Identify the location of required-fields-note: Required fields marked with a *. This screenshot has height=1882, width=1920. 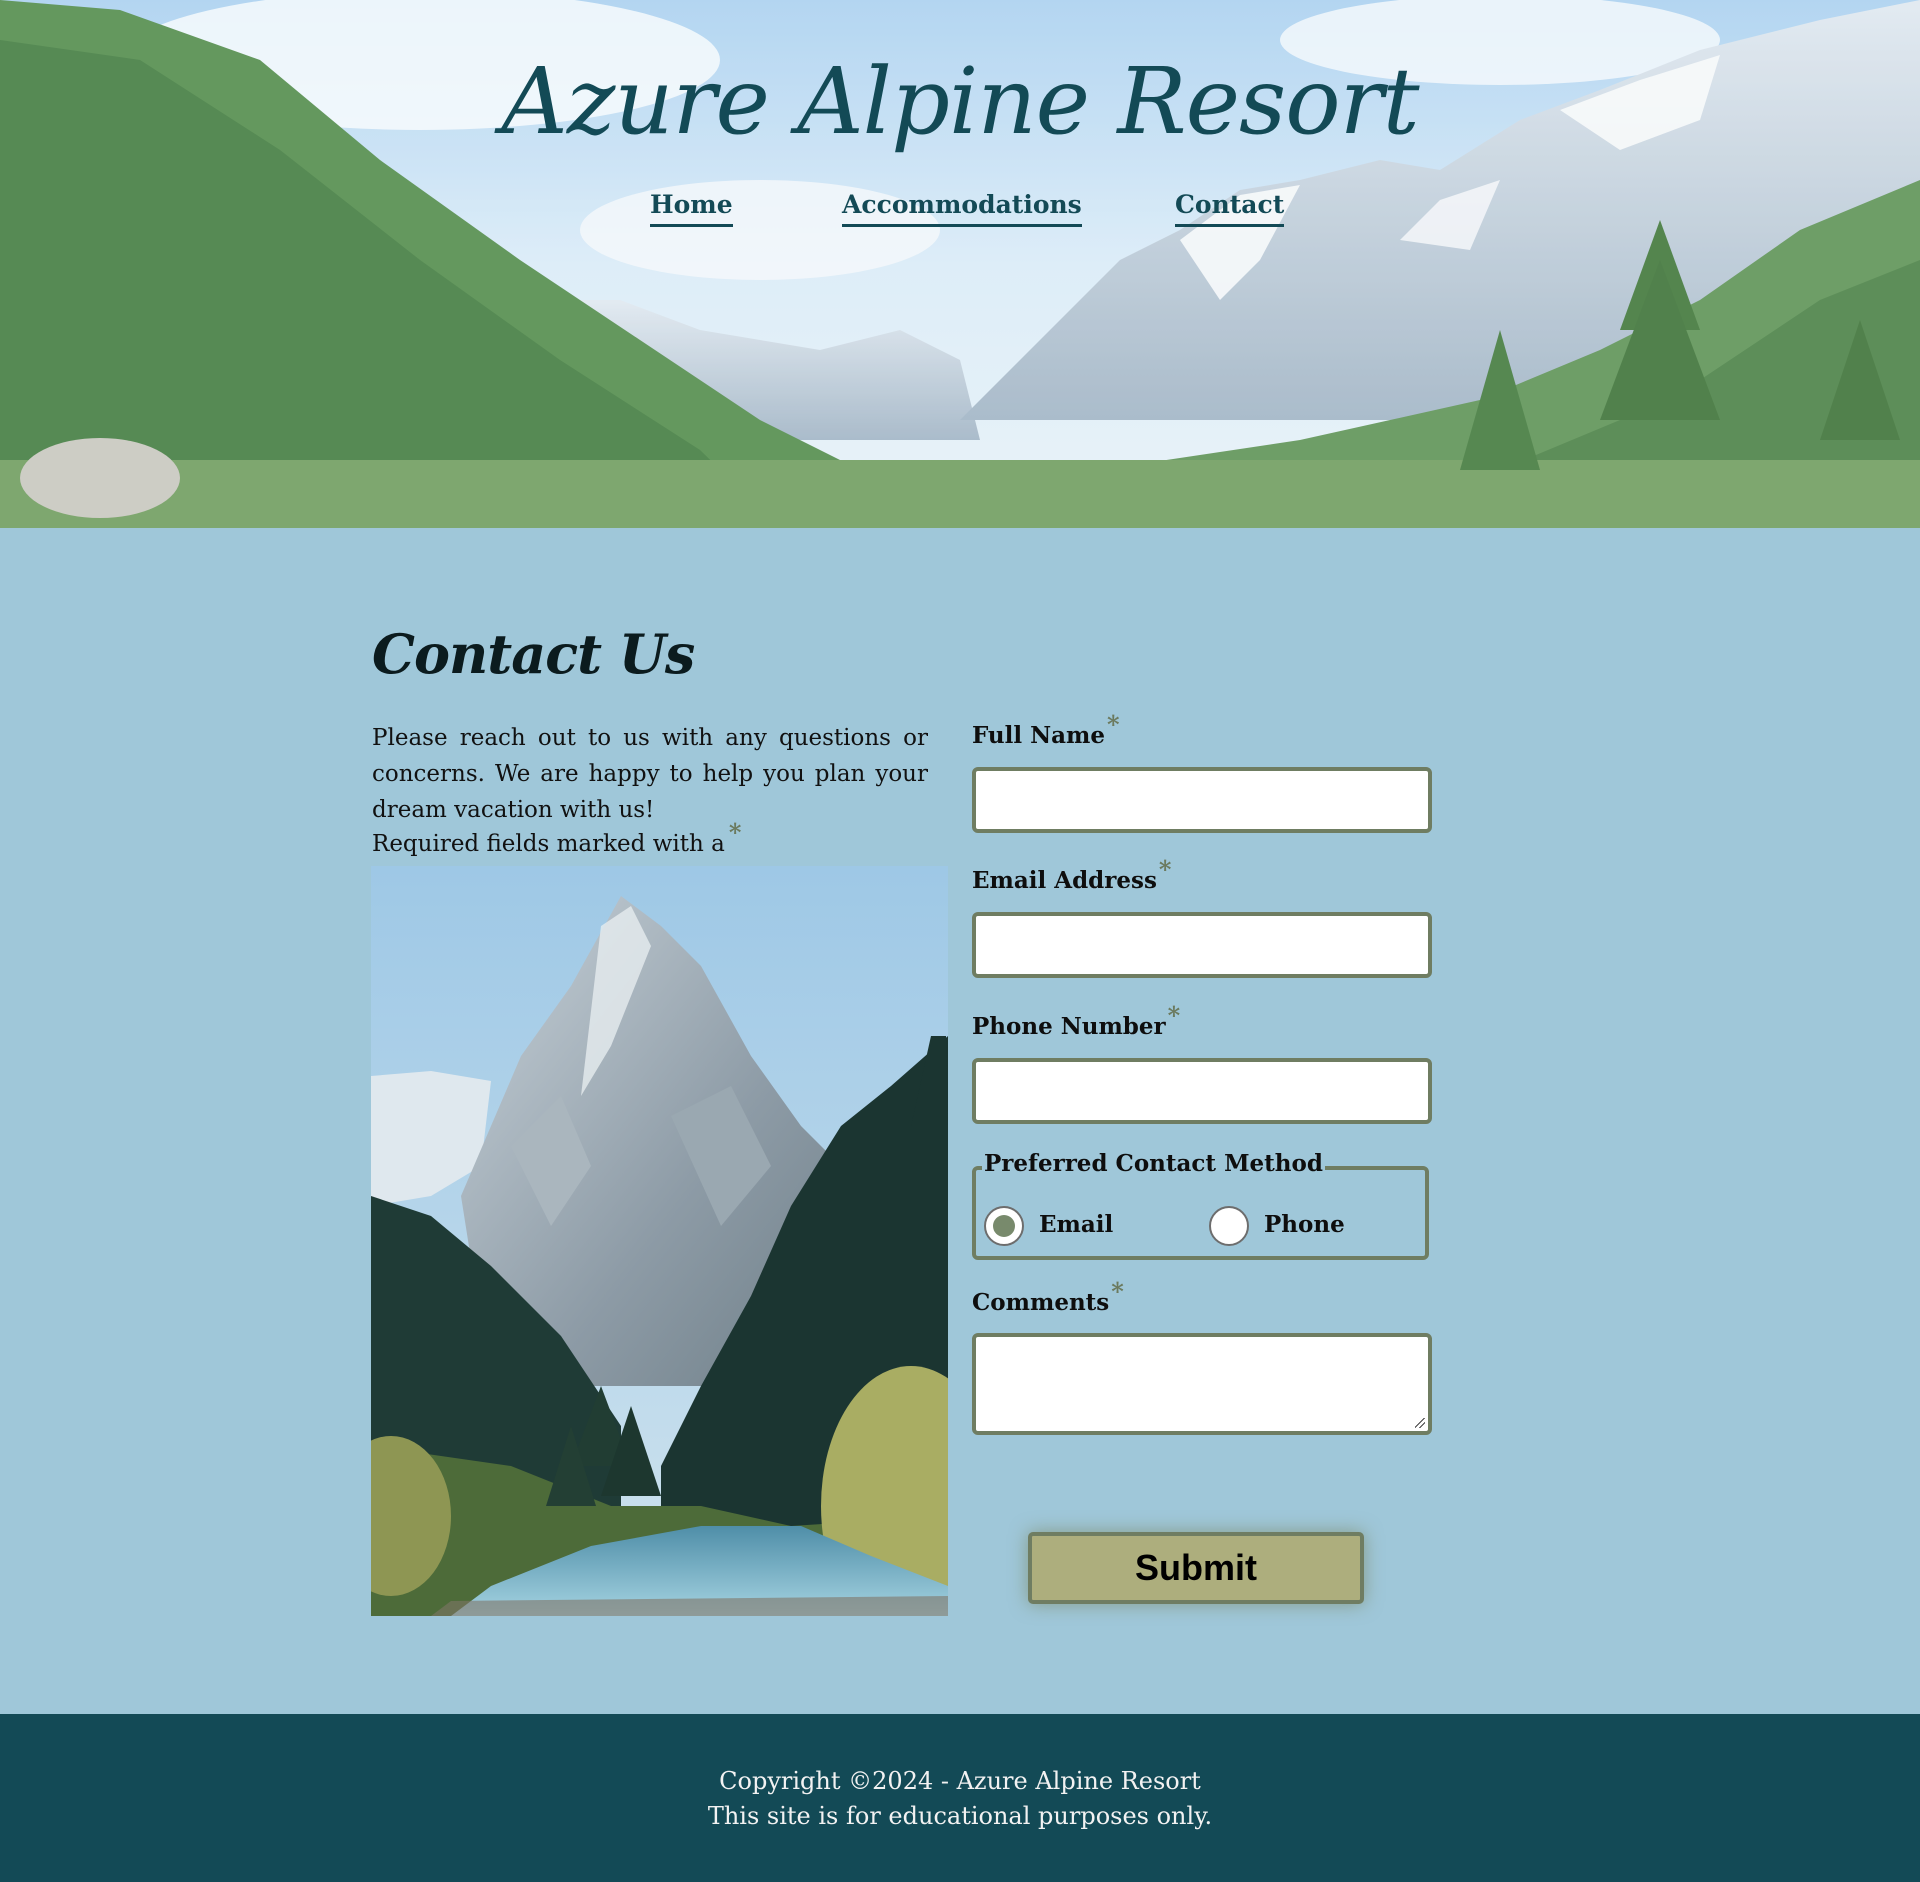
(556, 837).